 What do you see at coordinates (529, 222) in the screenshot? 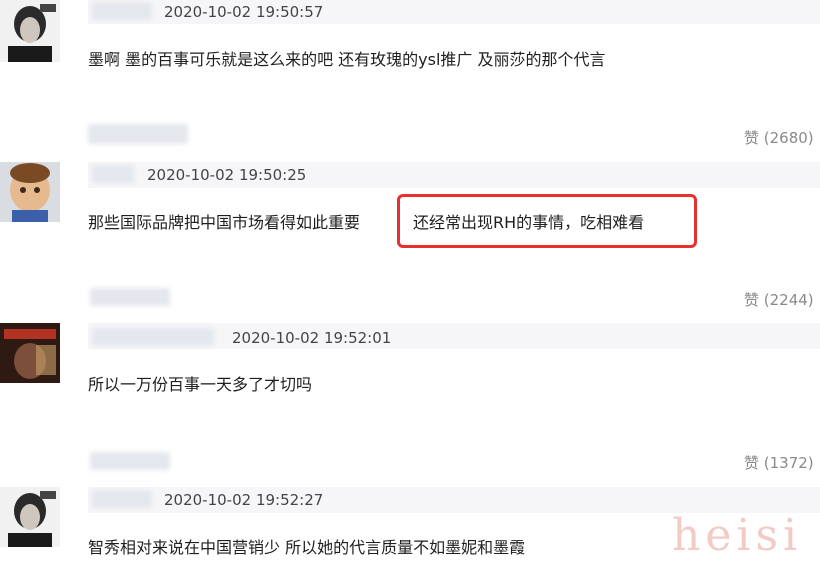
I see `comment-text-highlighted: 还经常出现RH的事情，吃相难看` at bounding box center [529, 222].